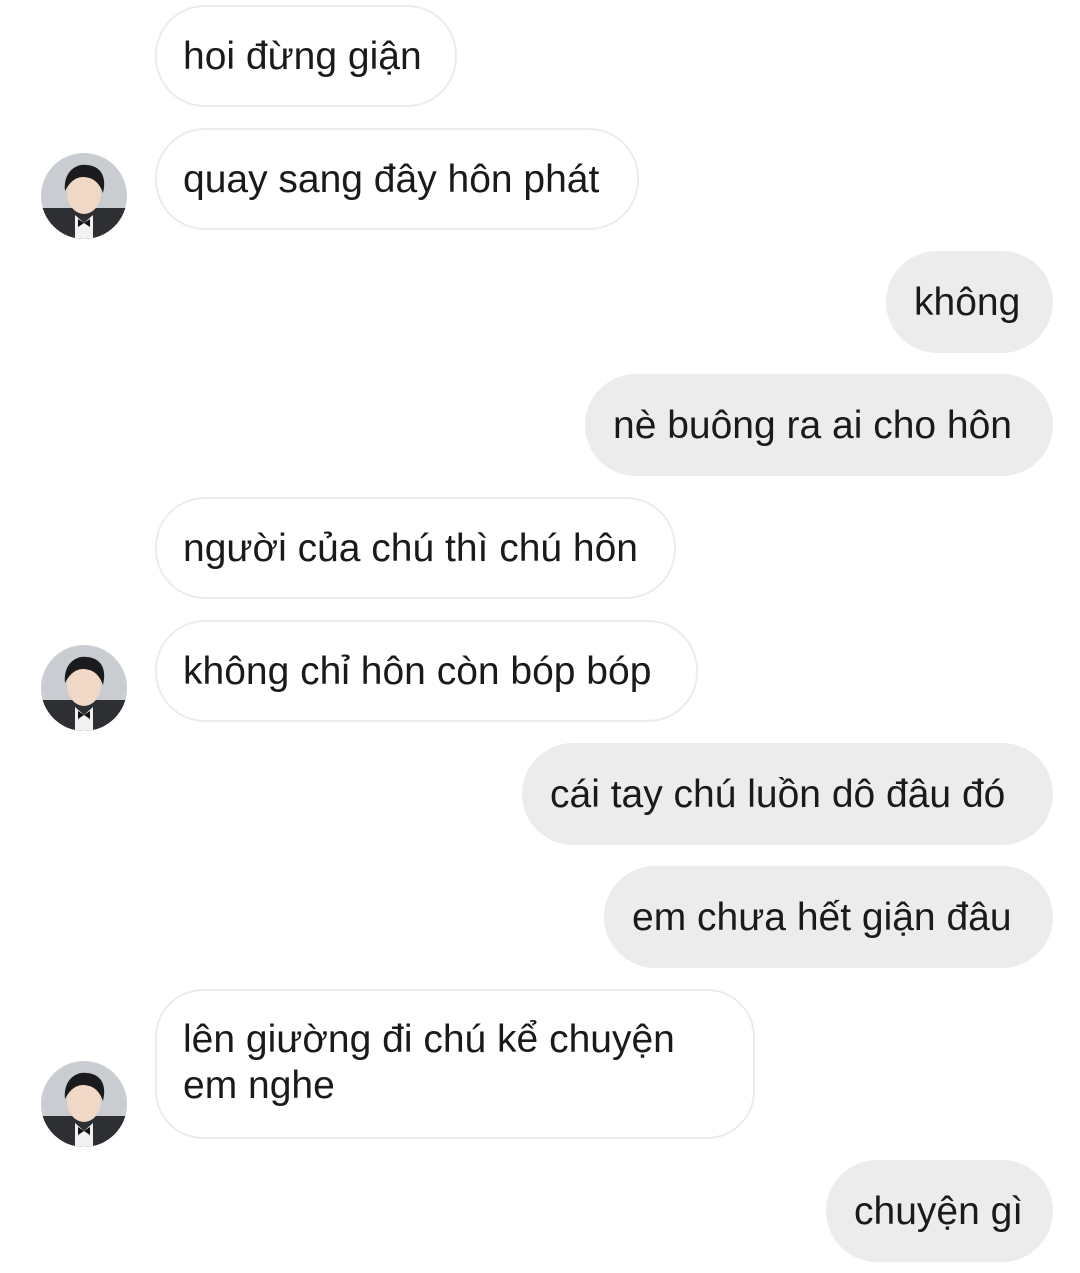 Image resolution: width=1080 pixels, height=1273 pixels. I want to click on message-text: không chỉ hôn còn bóp bóp, so click(417, 671).